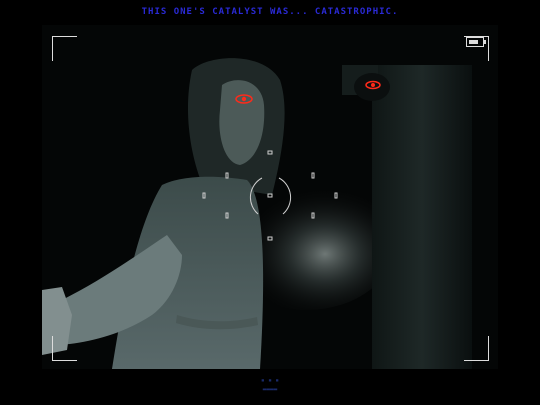  What do you see at coordinates (372, 87) in the screenshot?
I see `background-figure` at bounding box center [372, 87].